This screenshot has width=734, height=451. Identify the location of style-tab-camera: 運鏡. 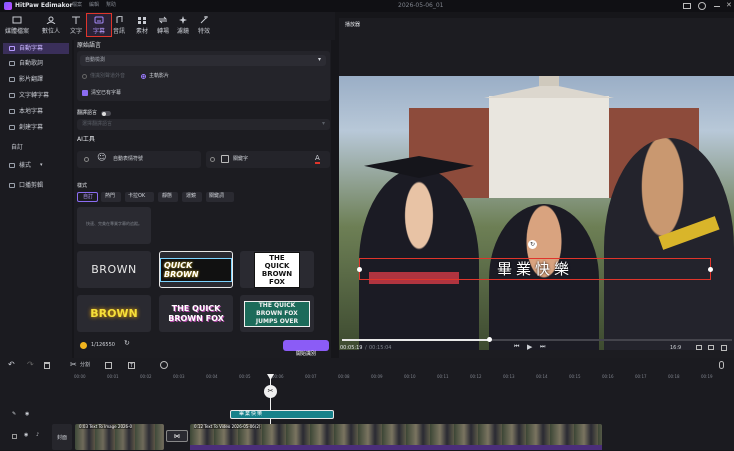
(192, 197).